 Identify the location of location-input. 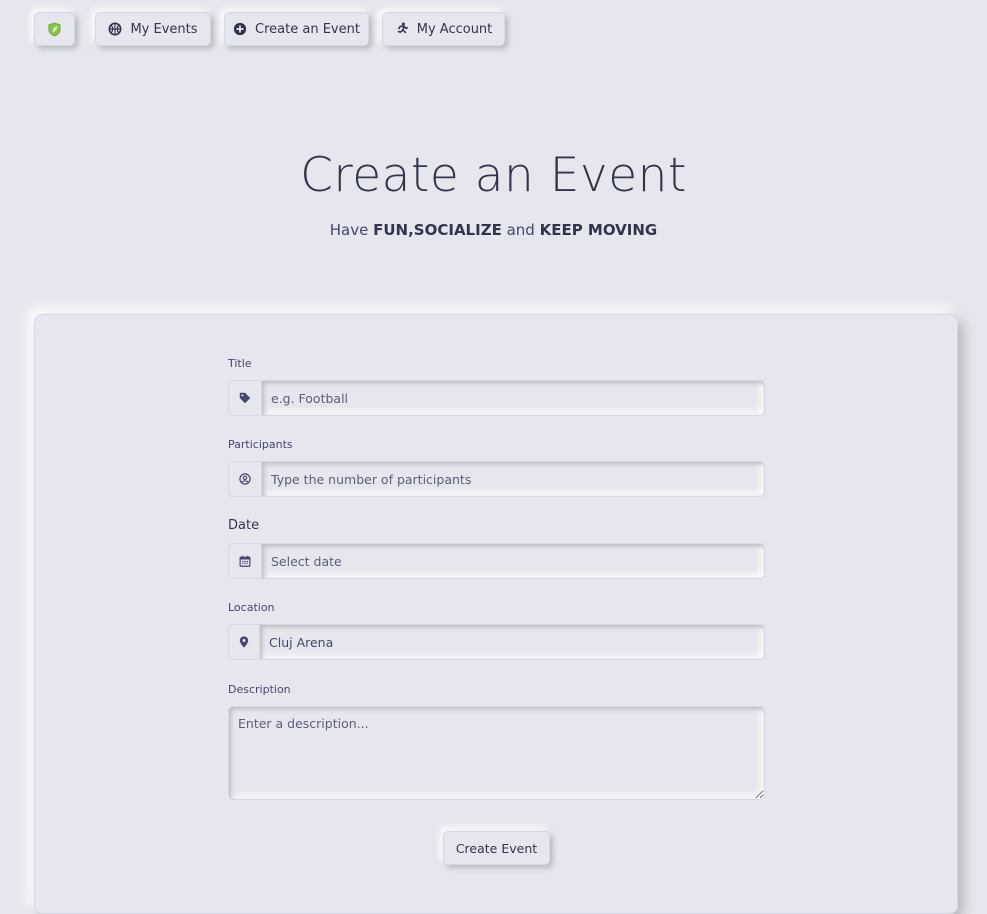
(512, 642).